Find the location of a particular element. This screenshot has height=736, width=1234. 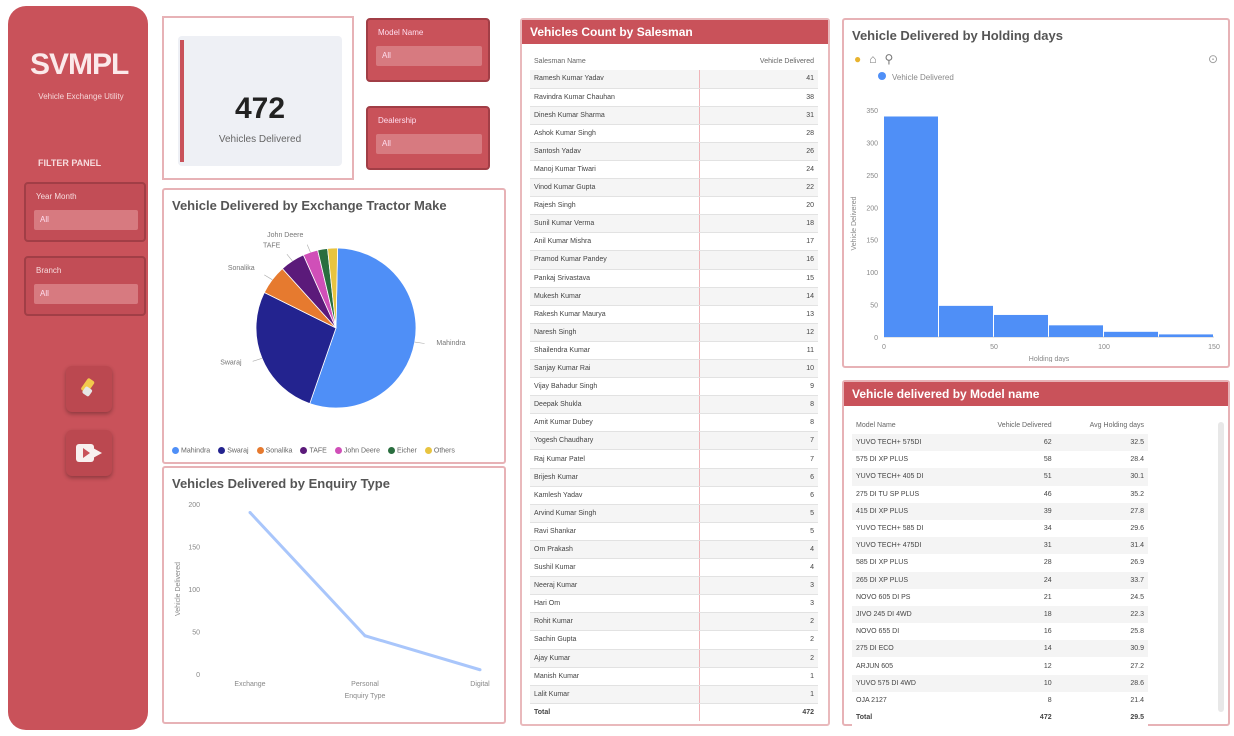

table-row: Ashok Kumar Singh 28 is located at coordinates (674, 133).